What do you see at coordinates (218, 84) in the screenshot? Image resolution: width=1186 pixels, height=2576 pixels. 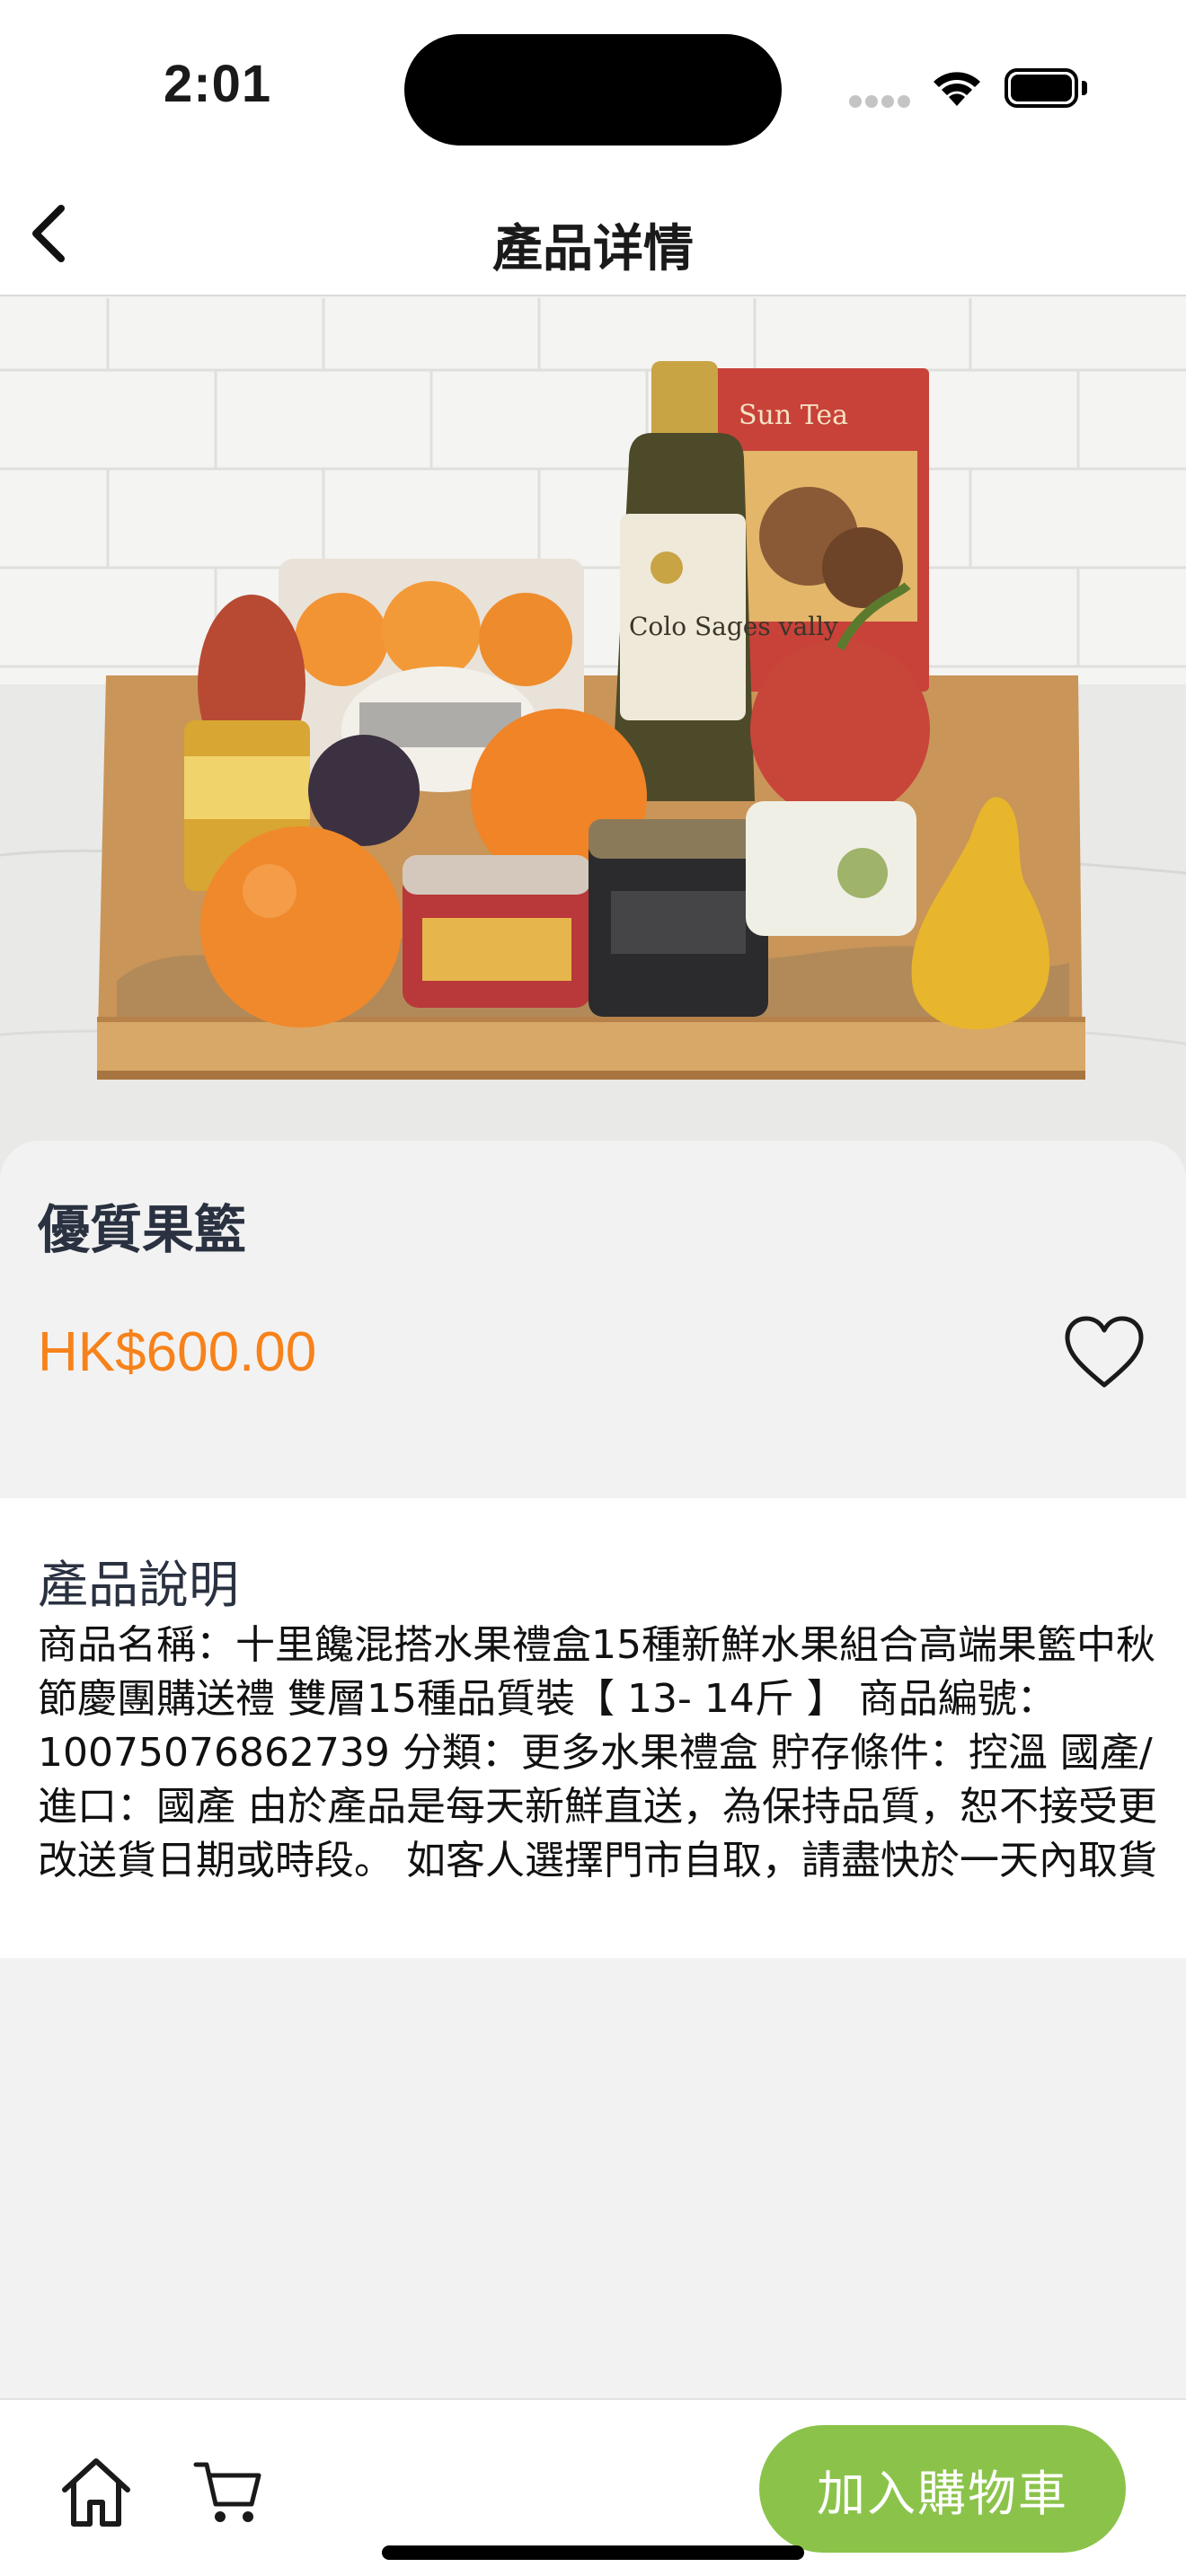 I see `status-time: 2:01` at bounding box center [218, 84].